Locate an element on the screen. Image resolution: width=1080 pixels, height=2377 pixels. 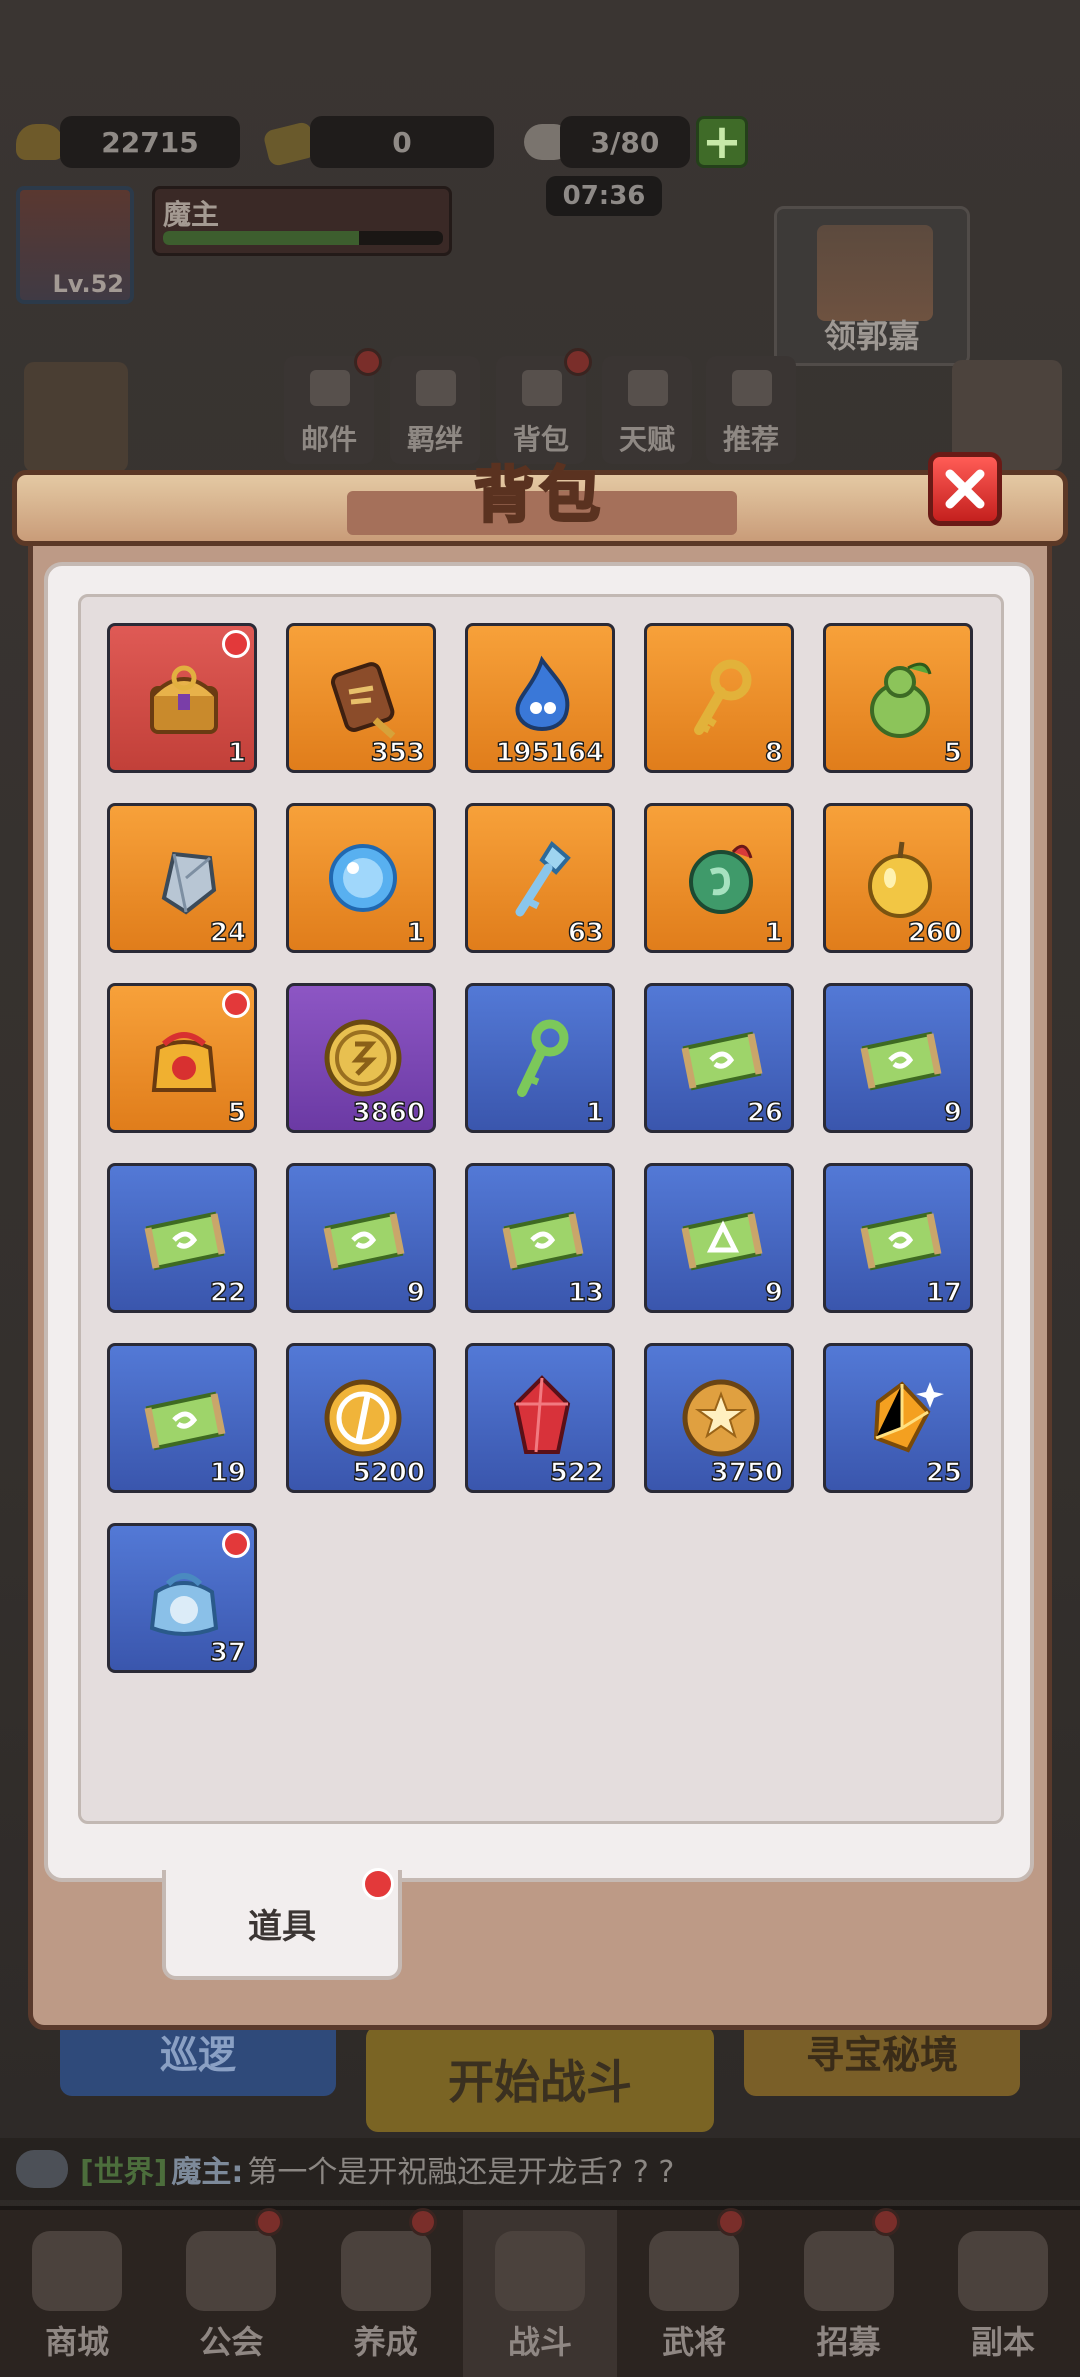
item-slot: 260 is located at coordinates (898, 878).